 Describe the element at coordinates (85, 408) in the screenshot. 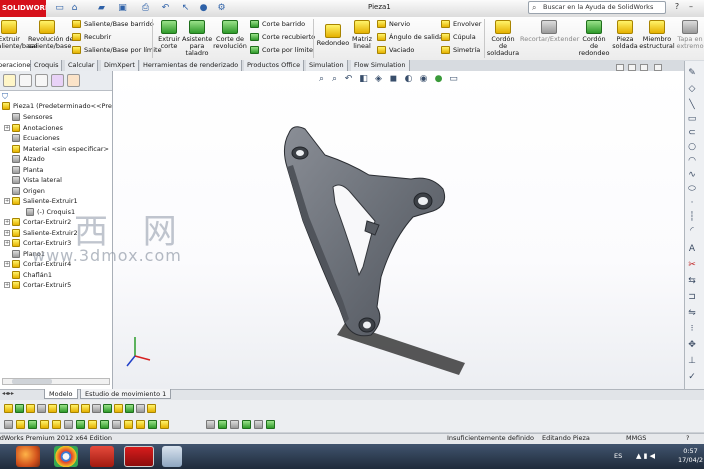

I see `rib-icon` at that location.